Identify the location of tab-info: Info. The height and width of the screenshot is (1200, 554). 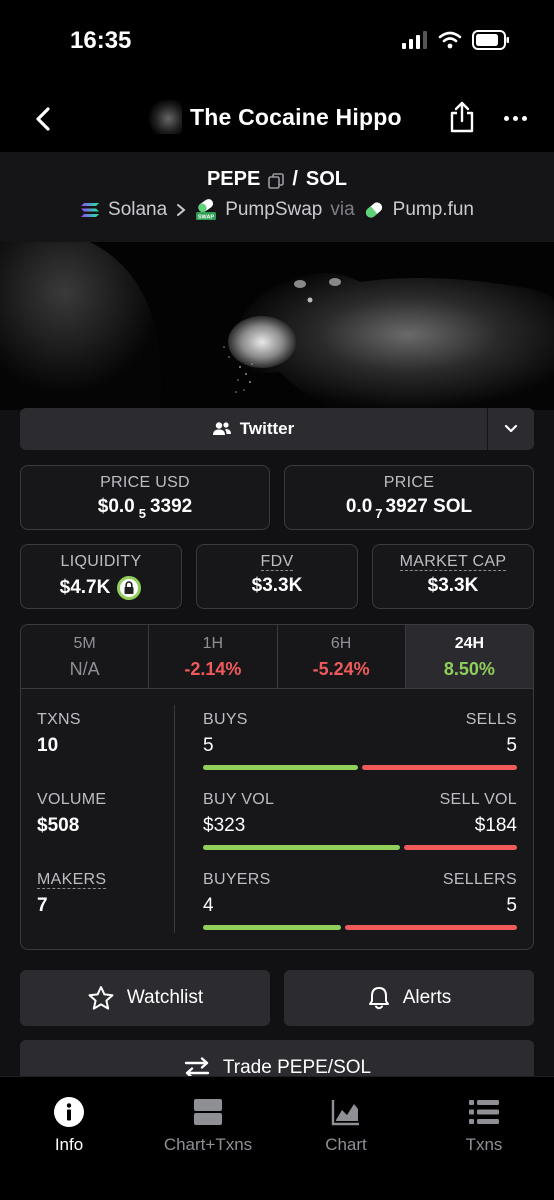
(69, 1126).